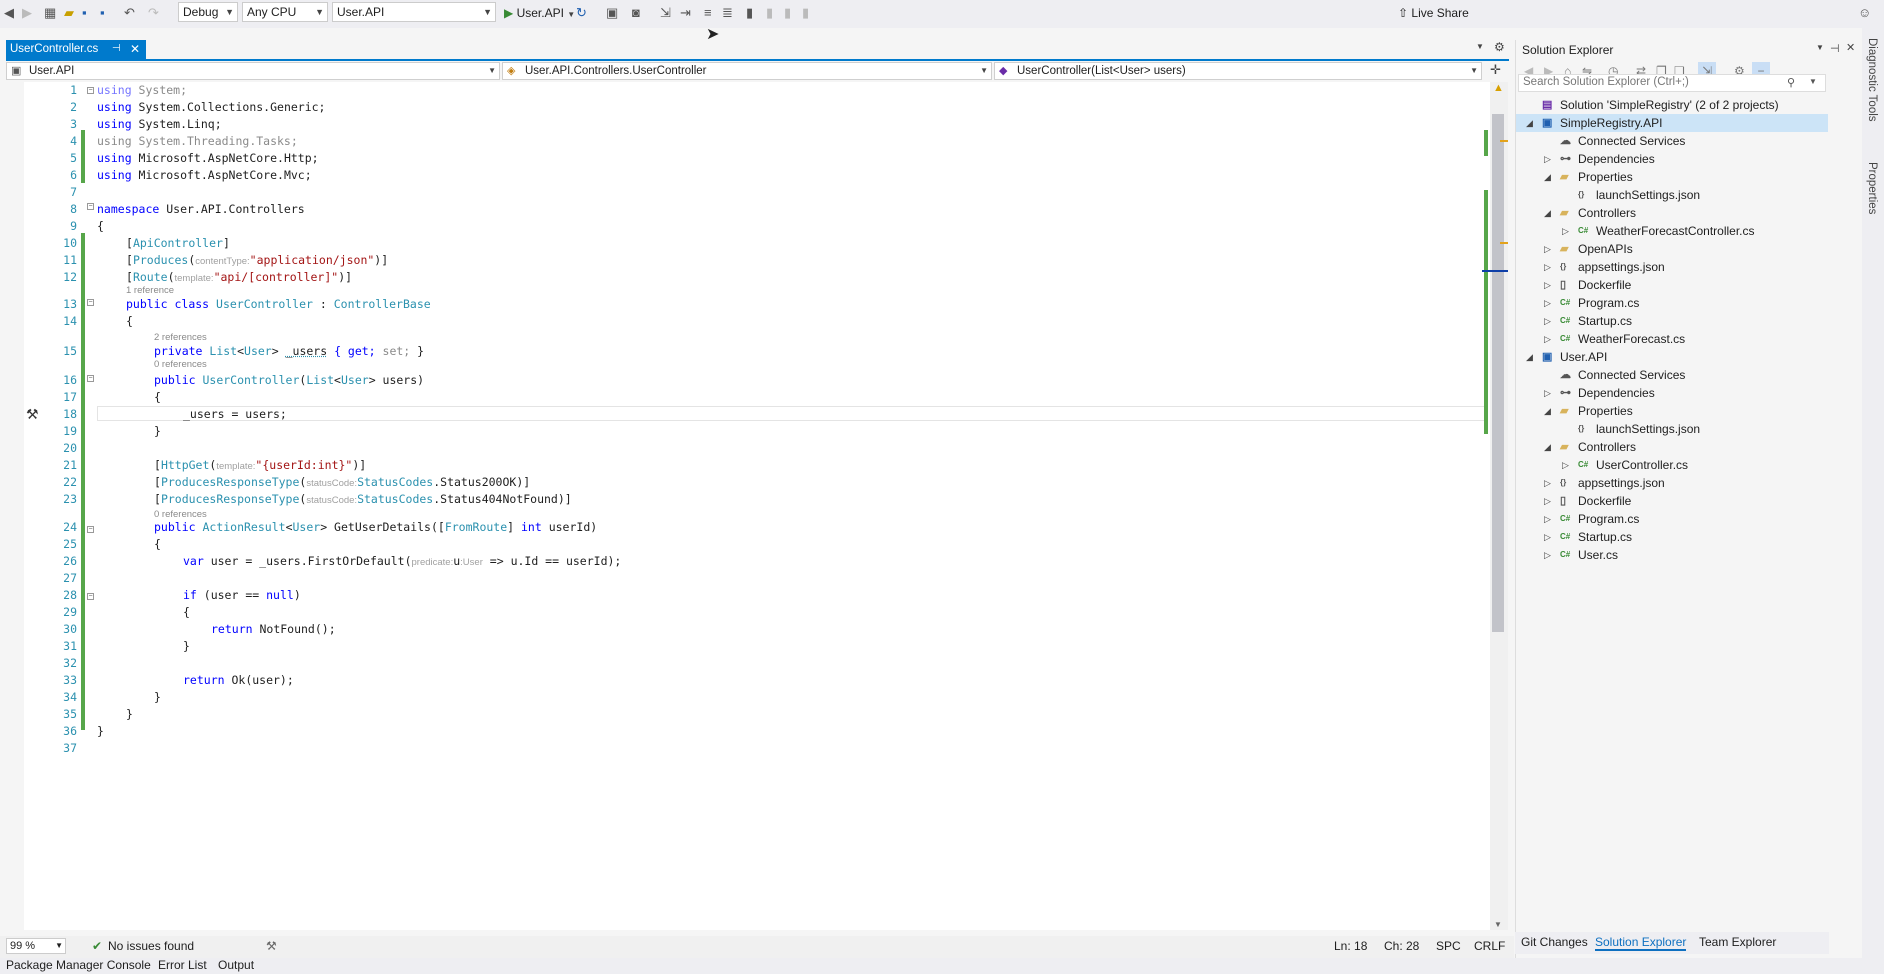 The height and width of the screenshot is (974, 1884). I want to click on tab-output: Output, so click(236, 965).